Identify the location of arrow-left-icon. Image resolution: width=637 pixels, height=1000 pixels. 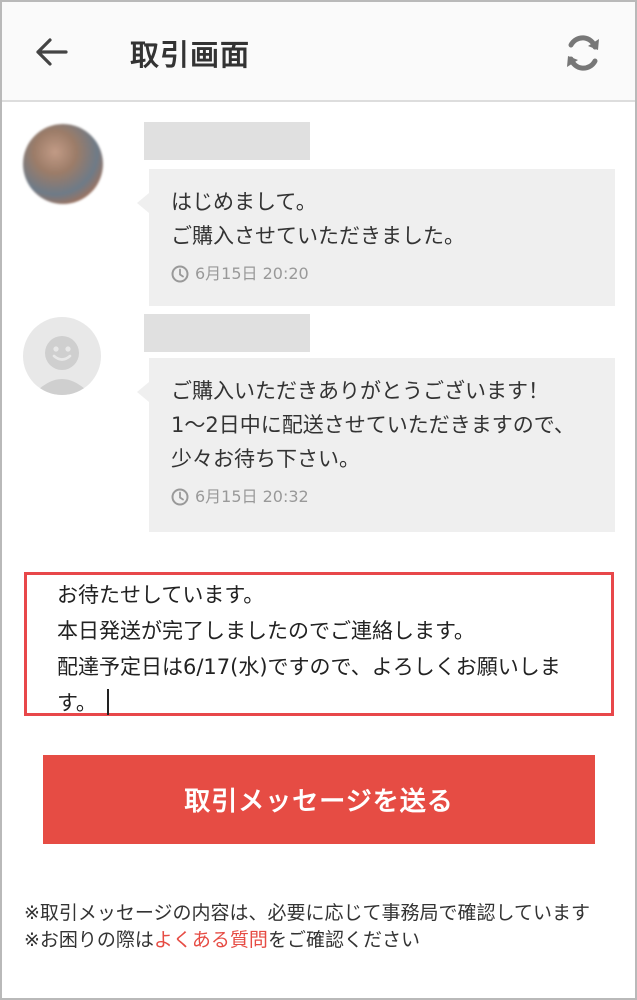
(52, 52).